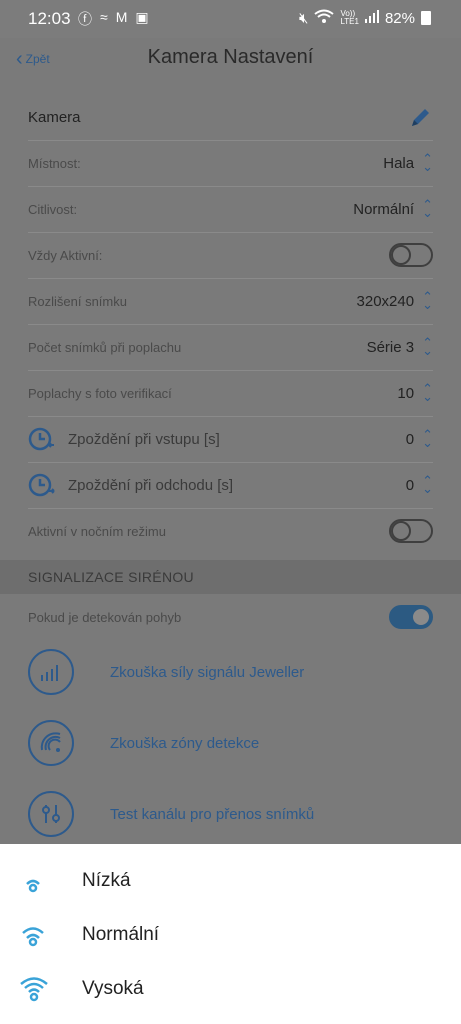 Image resolution: width=461 pixels, height=1024 pixels. I want to click on night-mode-label: Aktivní v nočním režimu, so click(97, 531).